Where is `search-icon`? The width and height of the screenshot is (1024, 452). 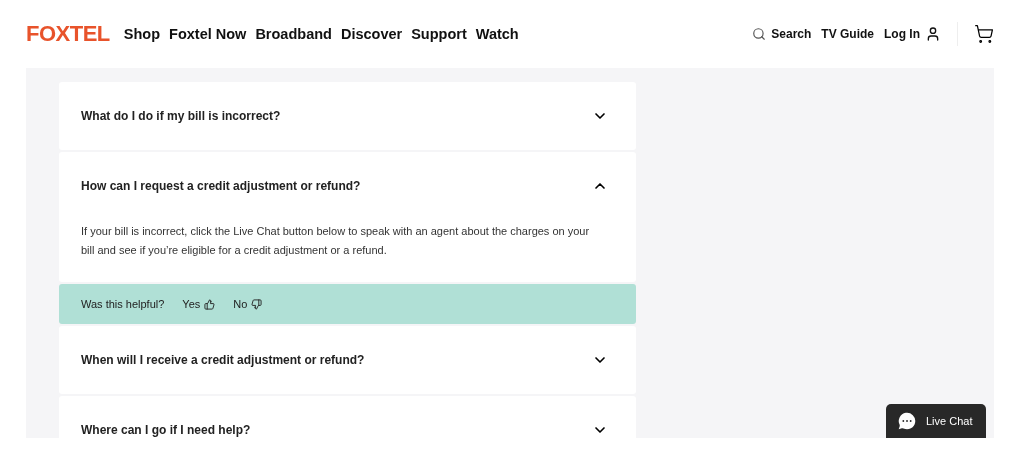 search-icon is located at coordinates (759, 34).